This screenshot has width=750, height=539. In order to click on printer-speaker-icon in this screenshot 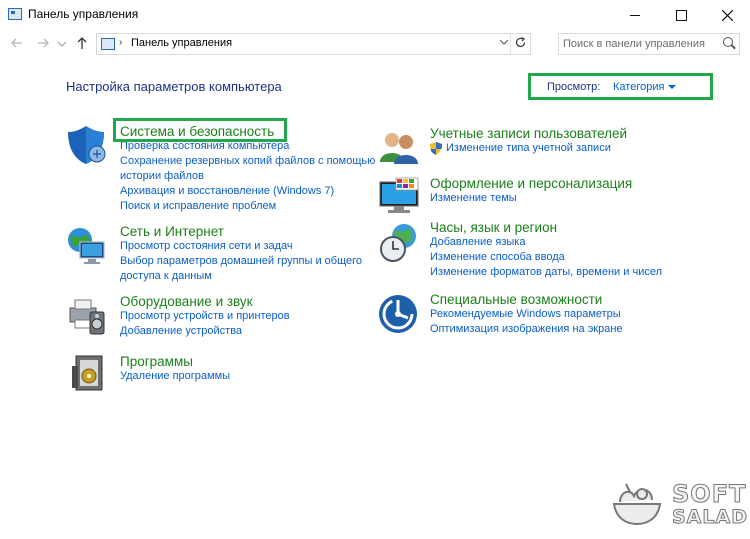, I will do `click(87, 315)`.